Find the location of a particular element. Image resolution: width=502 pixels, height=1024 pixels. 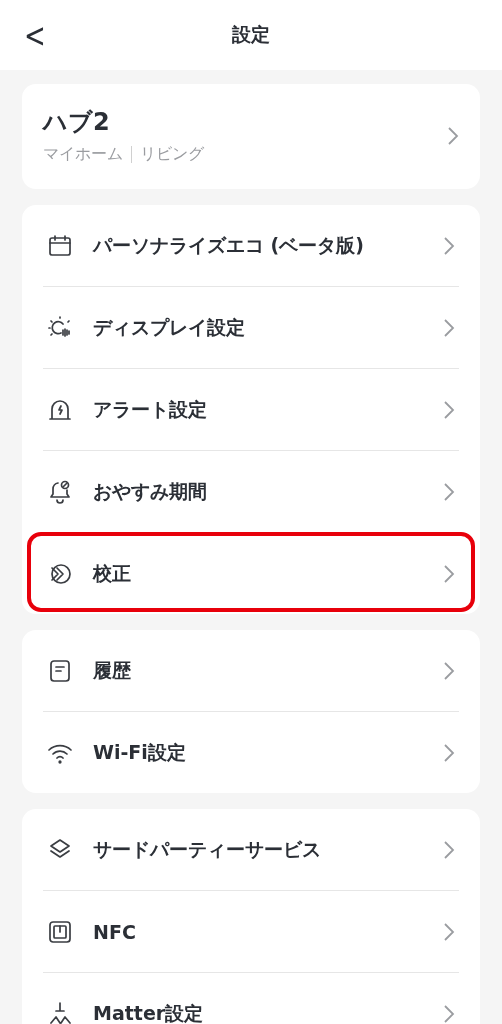

document-icon is located at coordinates (60, 670).